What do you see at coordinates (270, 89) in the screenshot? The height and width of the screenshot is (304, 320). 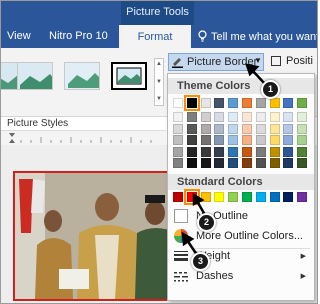 I see `callout-1: 1` at bounding box center [270, 89].